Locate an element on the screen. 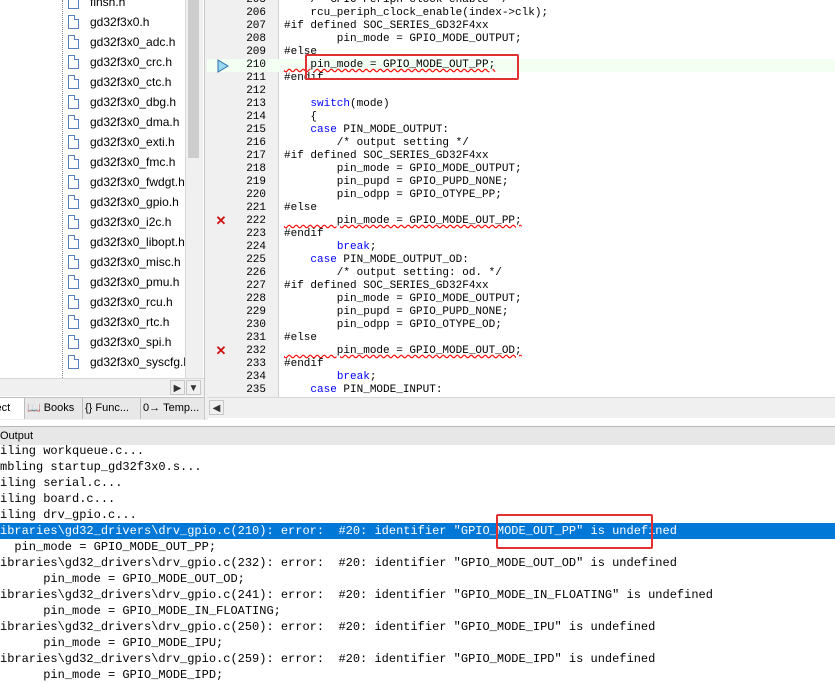 The image size is (835, 683). code-text: case PIN_MODE_INPUT: is located at coordinates (376, 390).